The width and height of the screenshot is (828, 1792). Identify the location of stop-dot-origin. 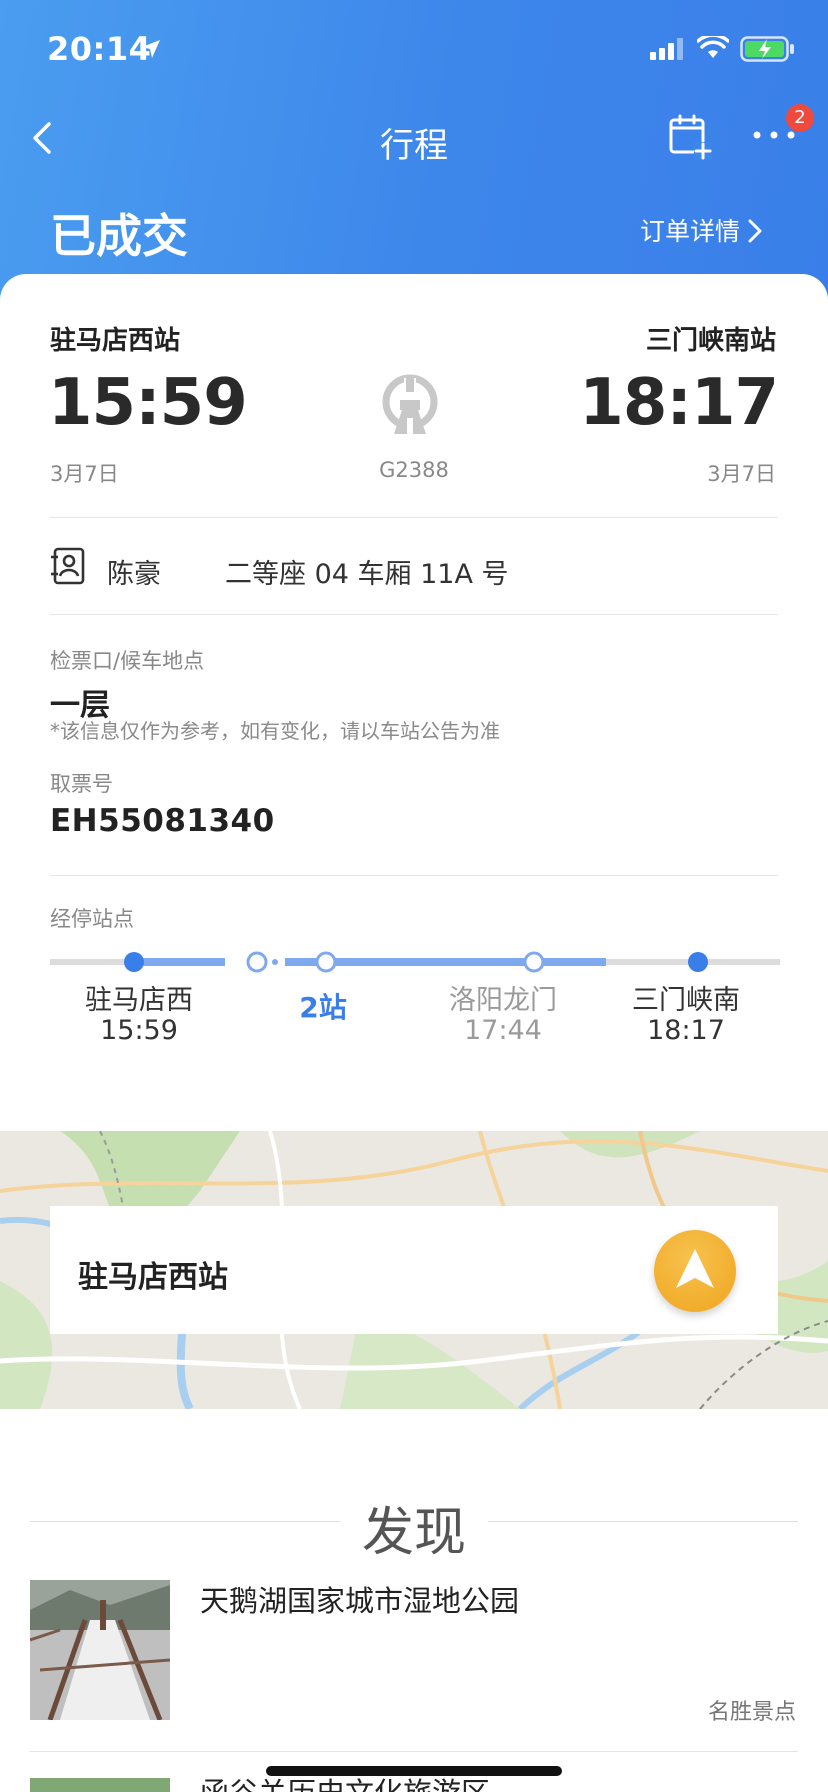
(134, 962).